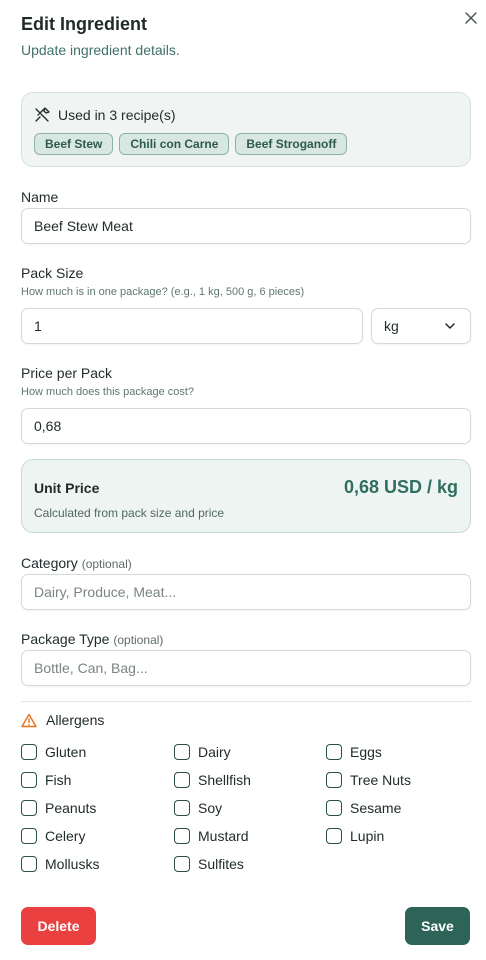  What do you see at coordinates (67, 373) in the screenshot?
I see `price-label: Price per Pack` at bounding box center [67, 373].